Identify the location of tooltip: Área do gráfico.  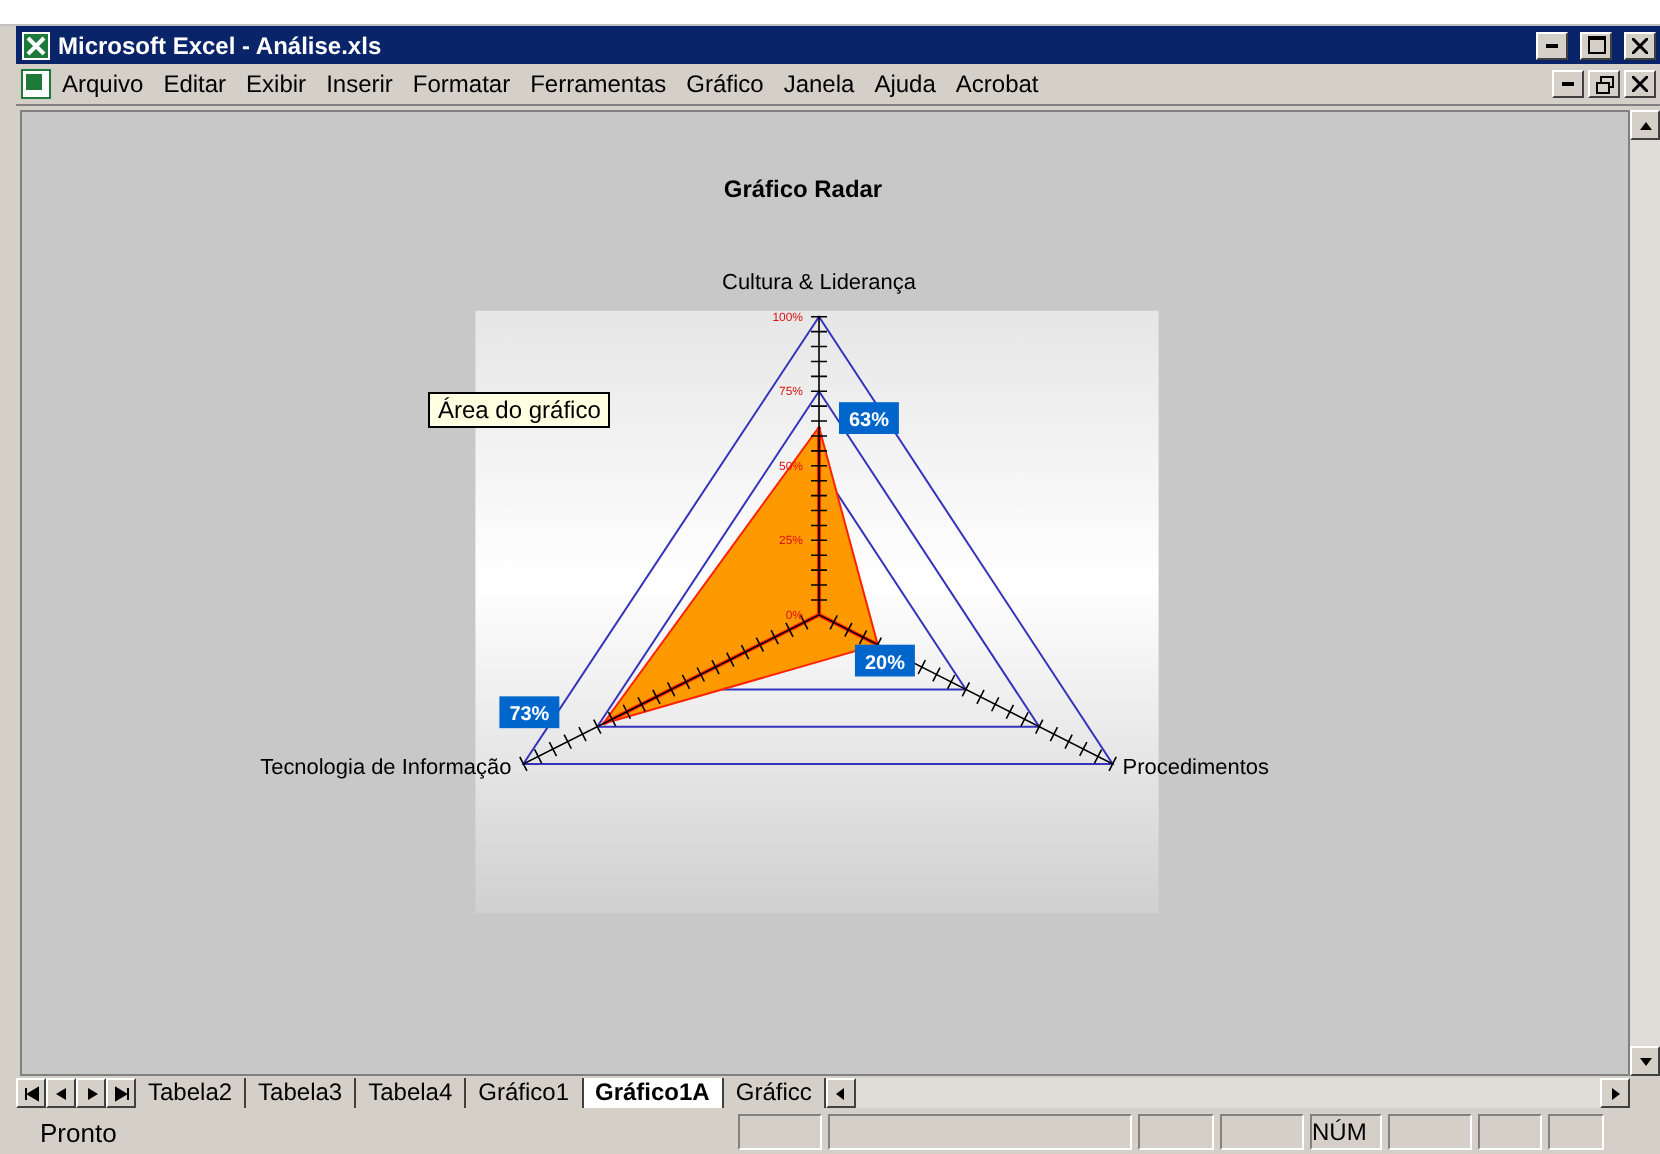
(519, 410).